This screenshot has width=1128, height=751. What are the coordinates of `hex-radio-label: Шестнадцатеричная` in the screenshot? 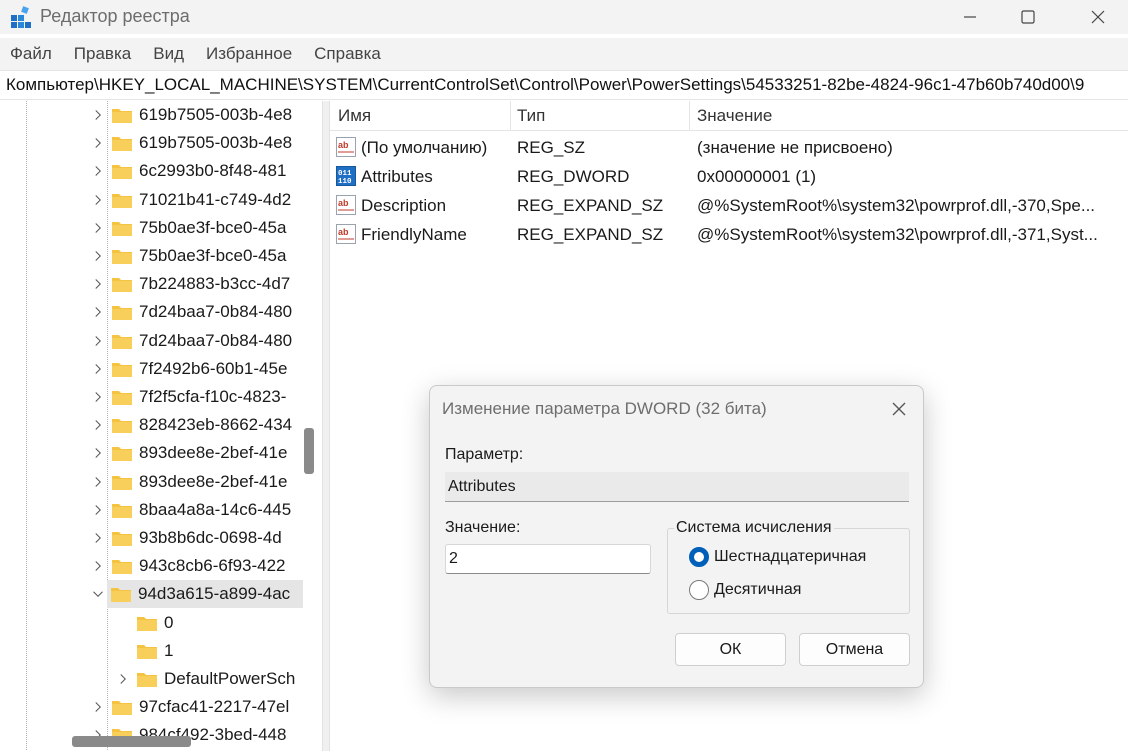 It's located at (790, 557).